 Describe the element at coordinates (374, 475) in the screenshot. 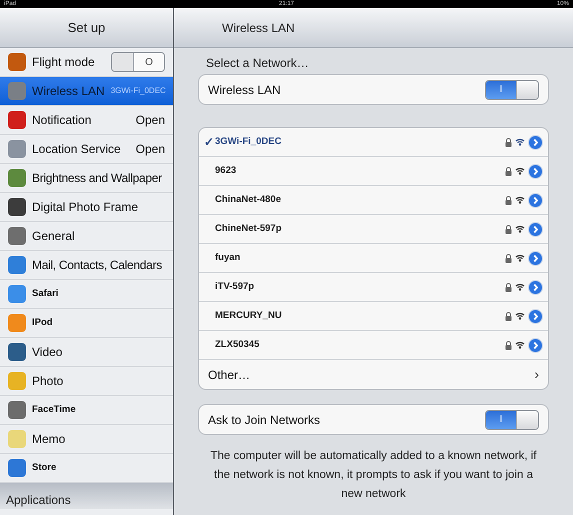

I see `footnote-text: The computer will be automatically added to a known network, if the network is not known, it prompts to ask if you want to join a new network` at that location.